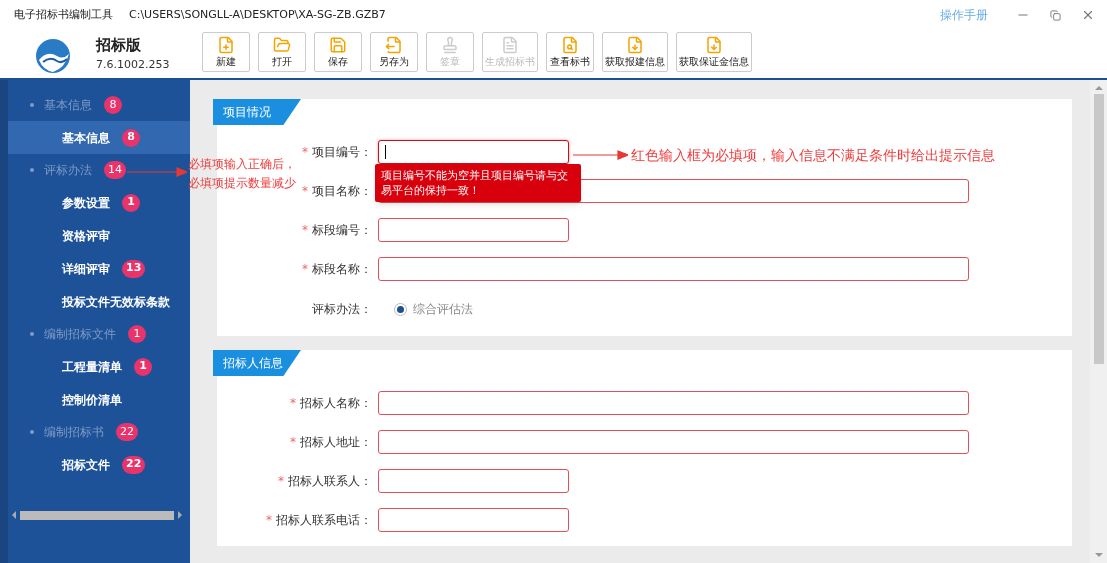  Describe the element at coordinates (342, 152) in the screenshot. I see `field-label: 项目编号：` at that location.